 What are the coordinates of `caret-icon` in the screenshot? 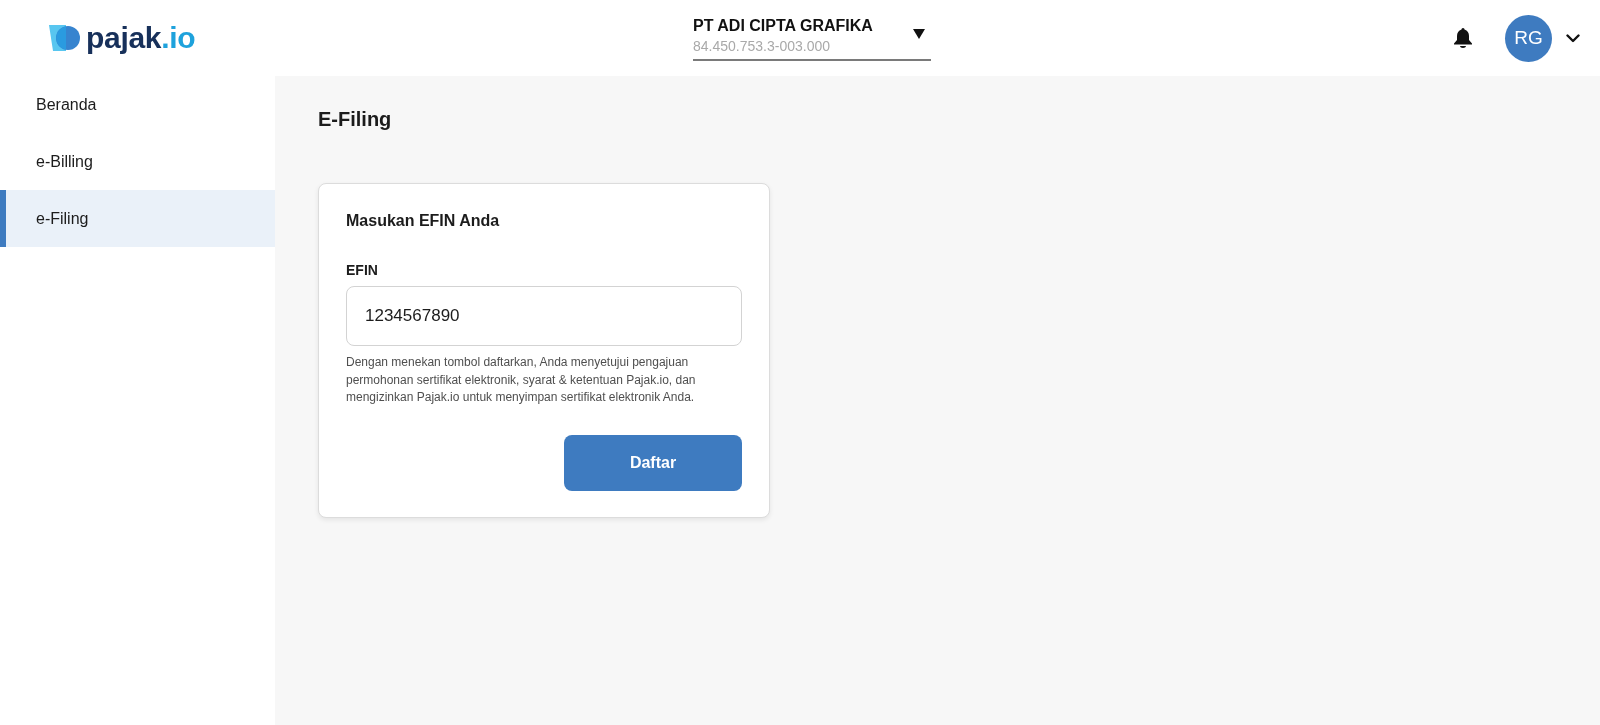 It's located at (919, 34).